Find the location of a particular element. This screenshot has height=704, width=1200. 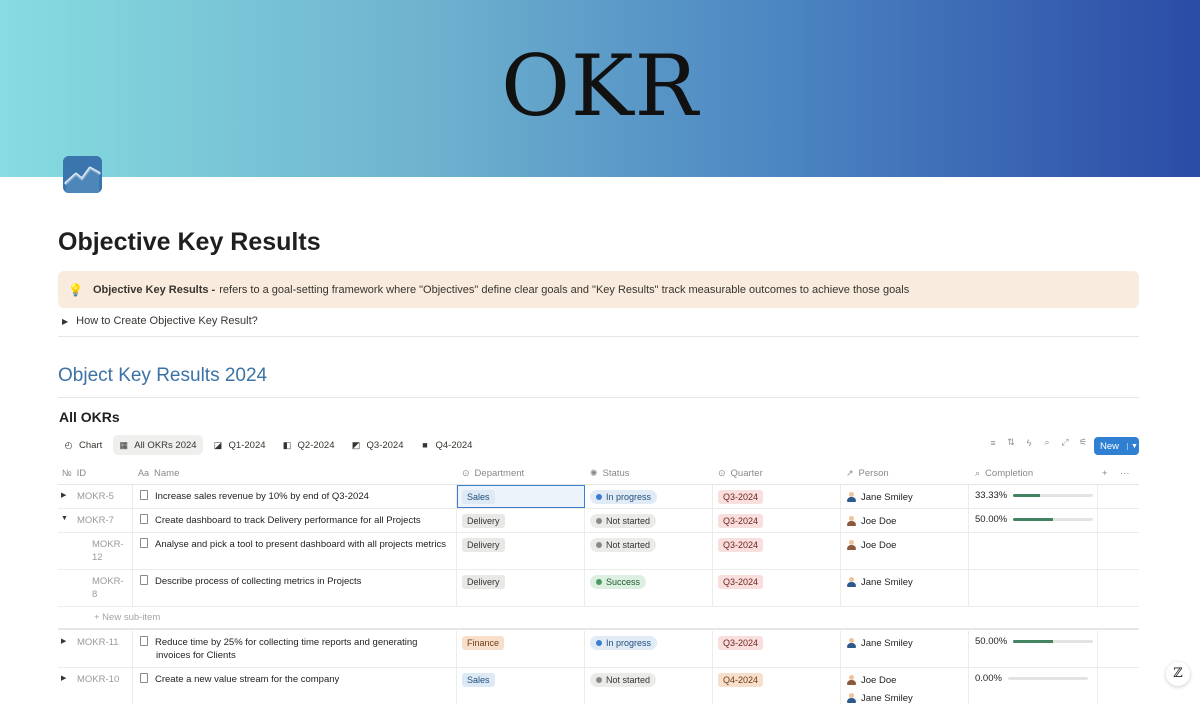

column-header-person: ↗ Person is located at coordinates (867, 473).